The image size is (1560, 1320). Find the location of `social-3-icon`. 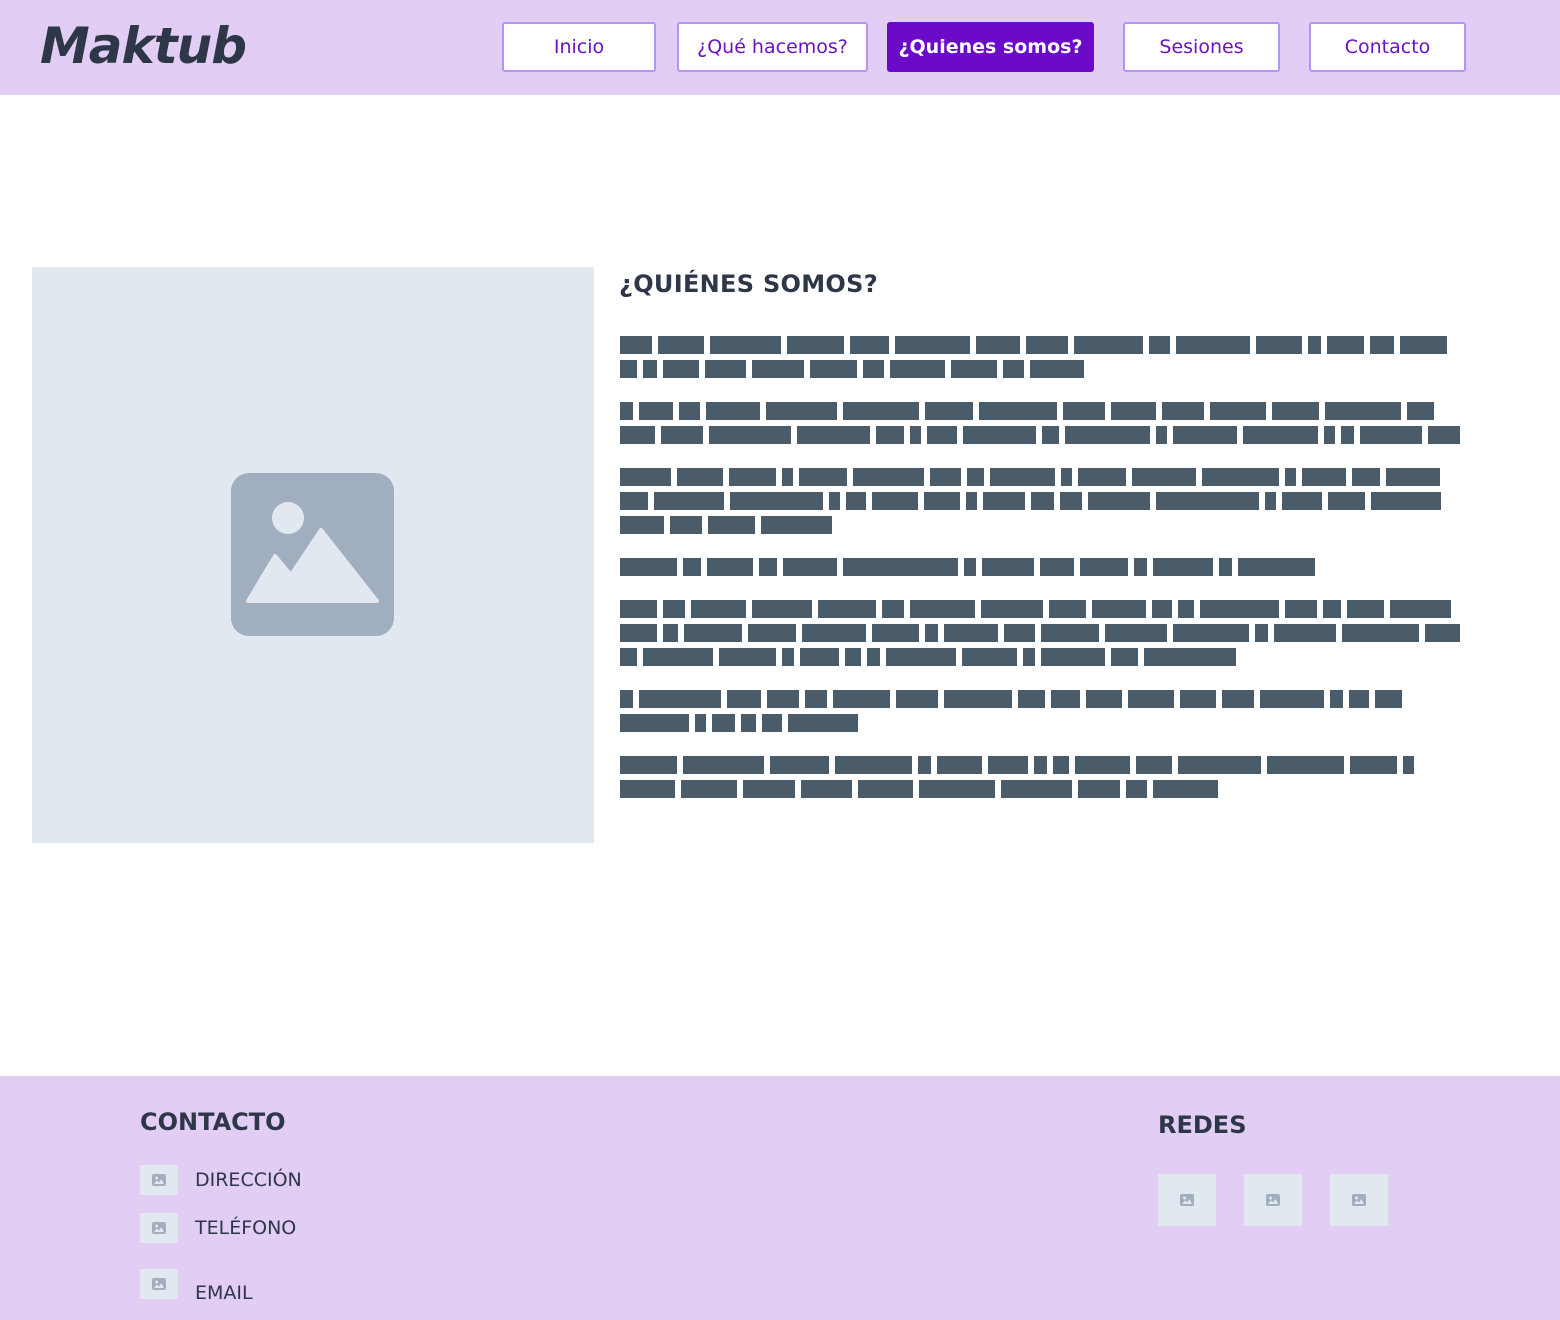

social-3-icon is located at coordinates (1359, 1200).